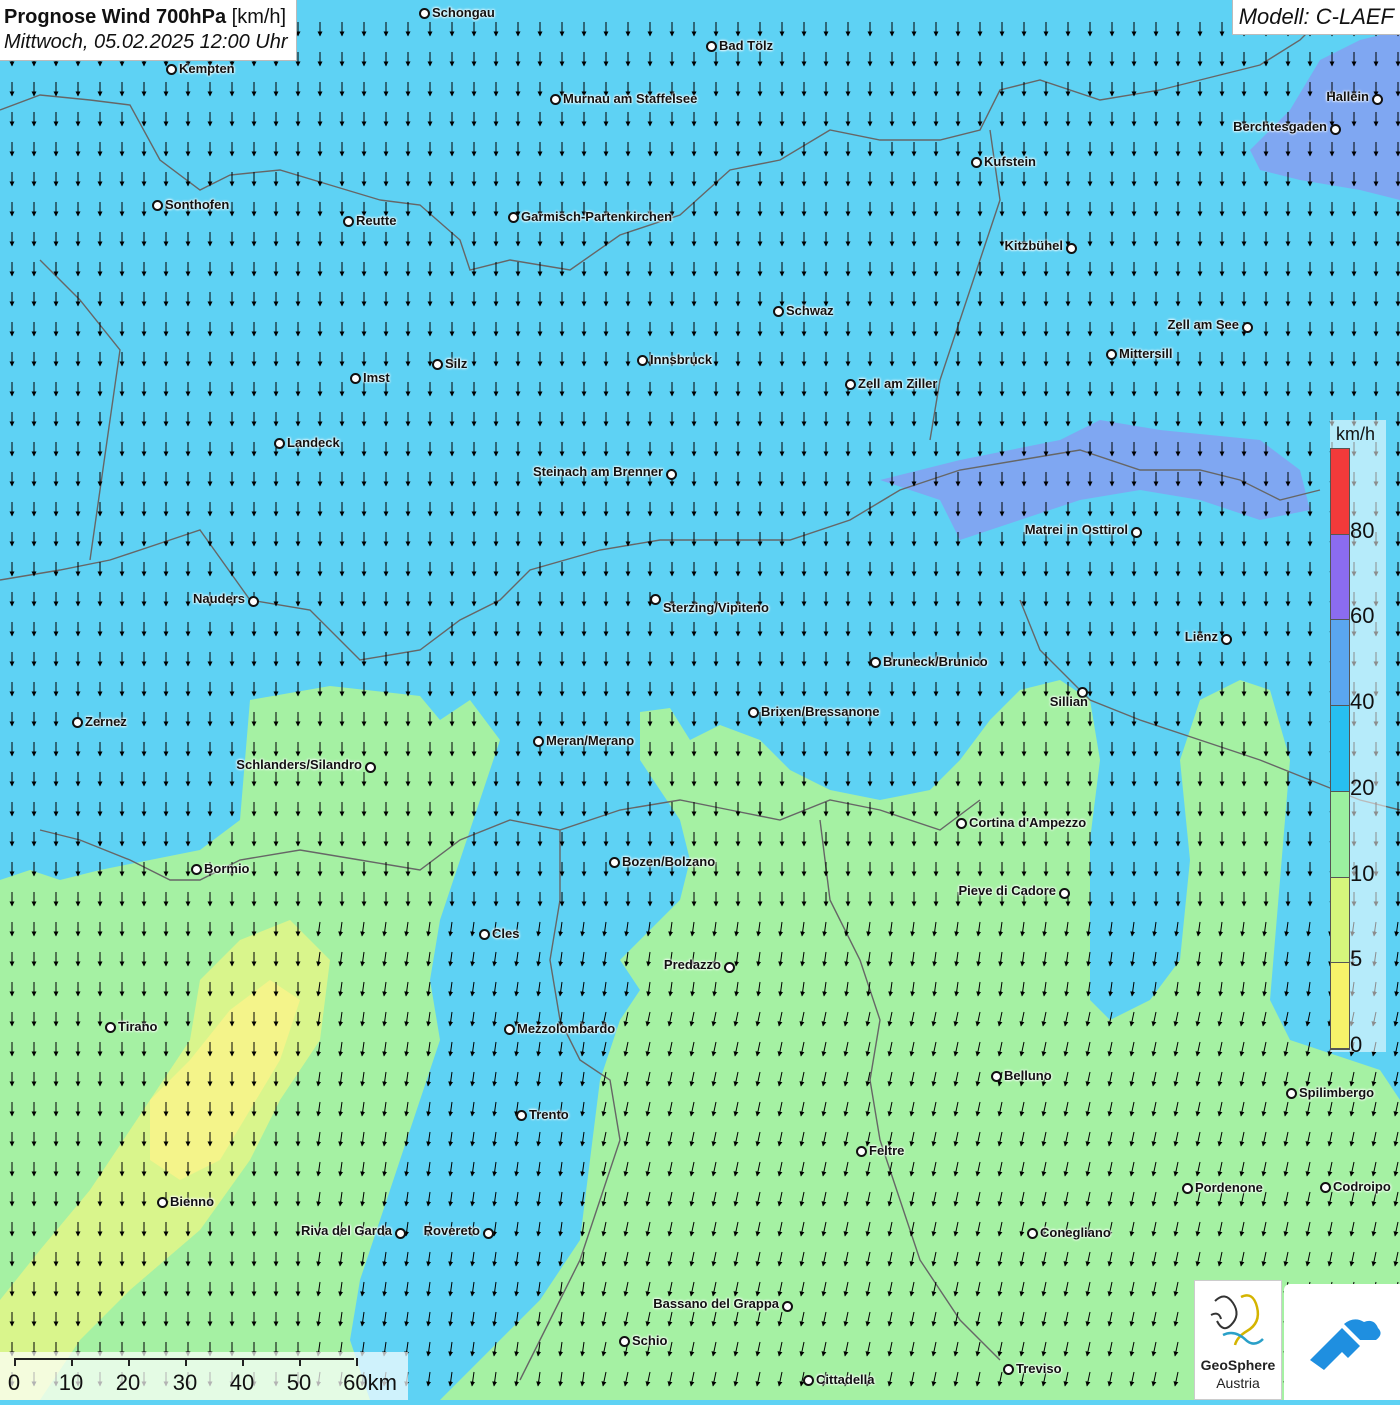 This screenshot has height=1405, width=1400. What do you see at coordinates (597, 216) in the screenshot?
I see `city-label: Garmisch-Partenkirchen` at bounding box center [597, 216].